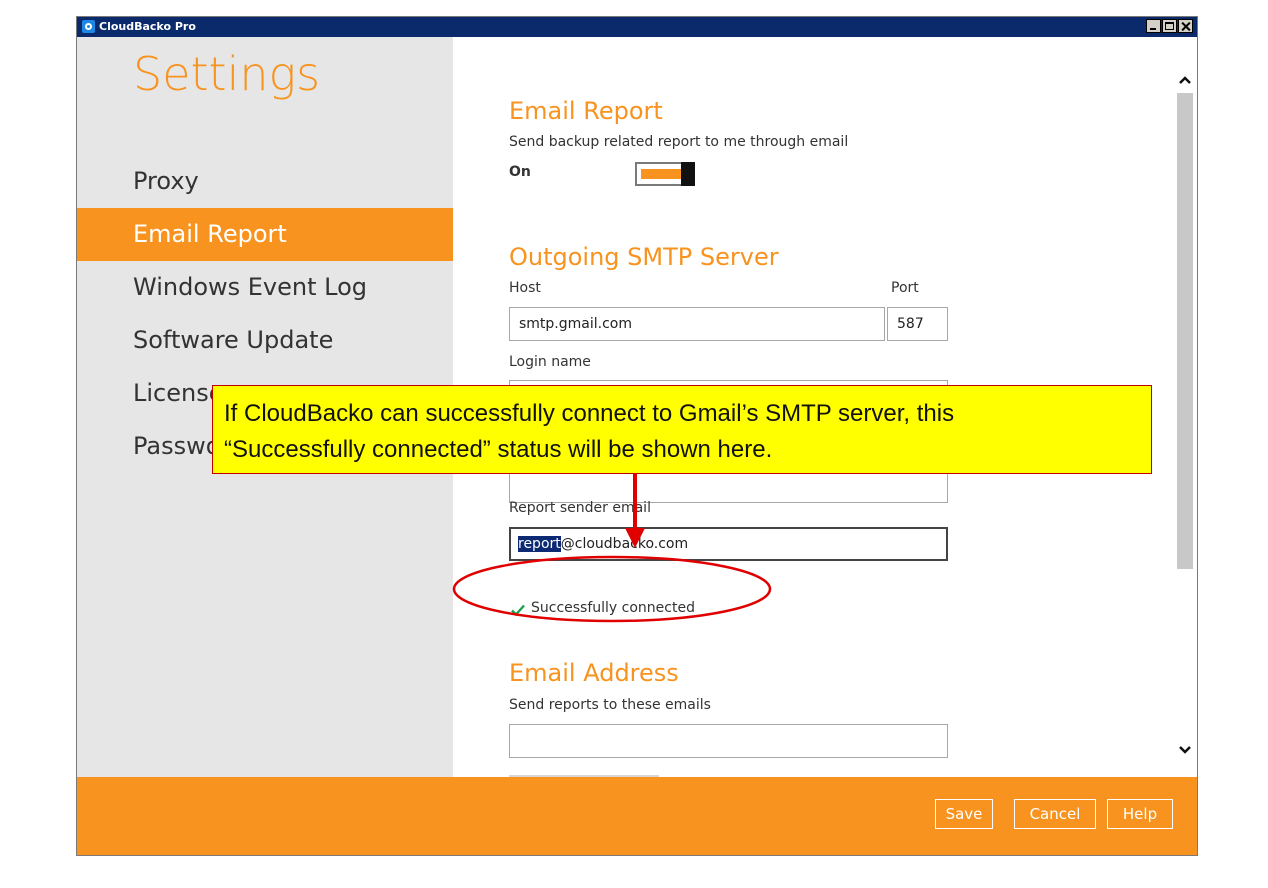 The image size is (1268, 888). What do you see at coordinates (580, 508) in the screenshot?
I see `sender-email-label: Report sender email` at bounding box center [580, 508].